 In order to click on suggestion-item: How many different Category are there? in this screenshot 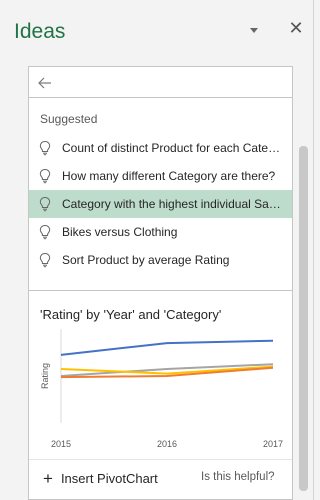, I will do `click(160, 176)`.